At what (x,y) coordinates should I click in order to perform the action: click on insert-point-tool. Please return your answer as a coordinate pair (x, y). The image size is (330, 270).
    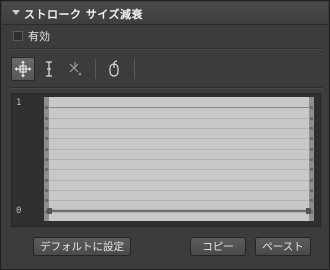
    Looking at the image, I should click on (49, 69).